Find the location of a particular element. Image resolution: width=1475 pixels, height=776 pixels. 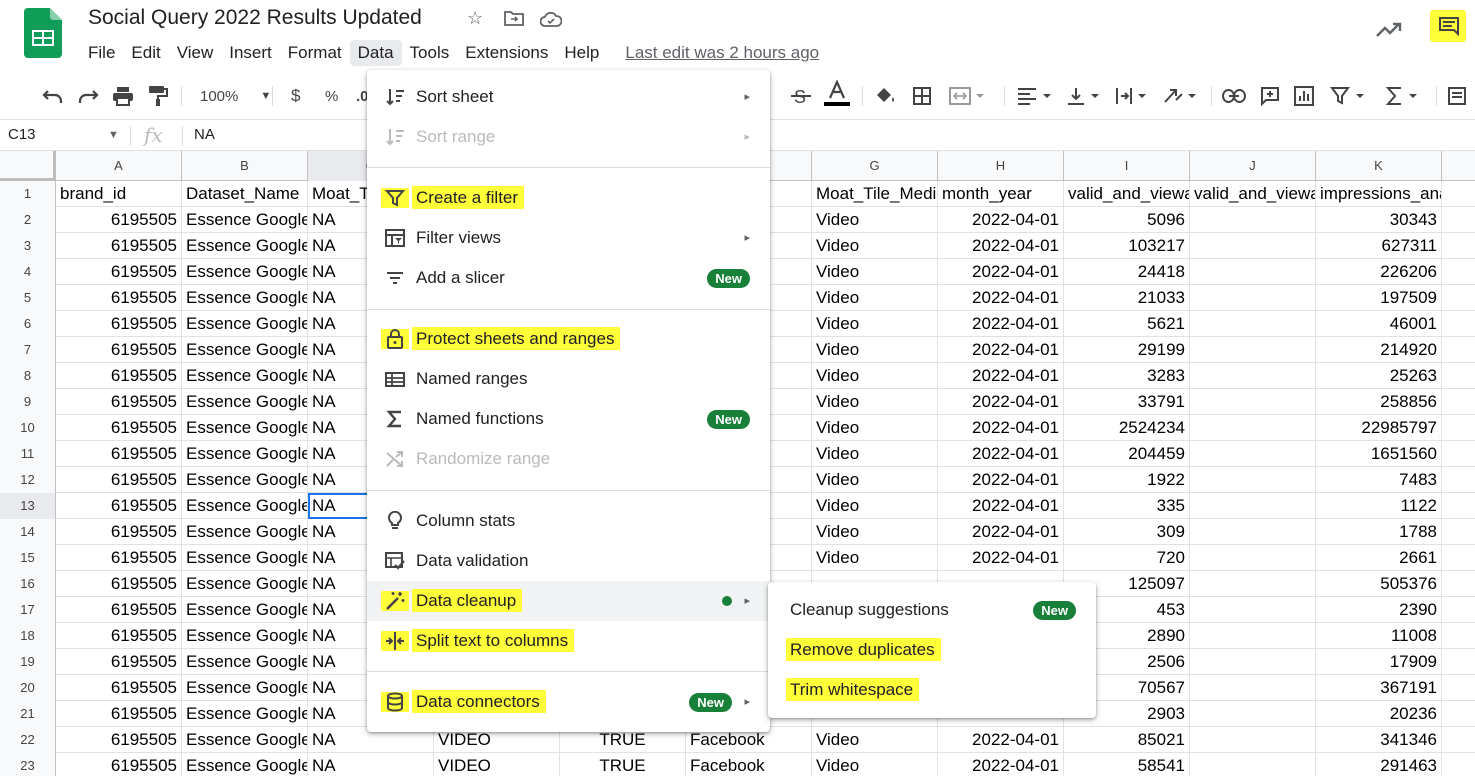

text-rotation-icon is located at coordinates (1182, 96).